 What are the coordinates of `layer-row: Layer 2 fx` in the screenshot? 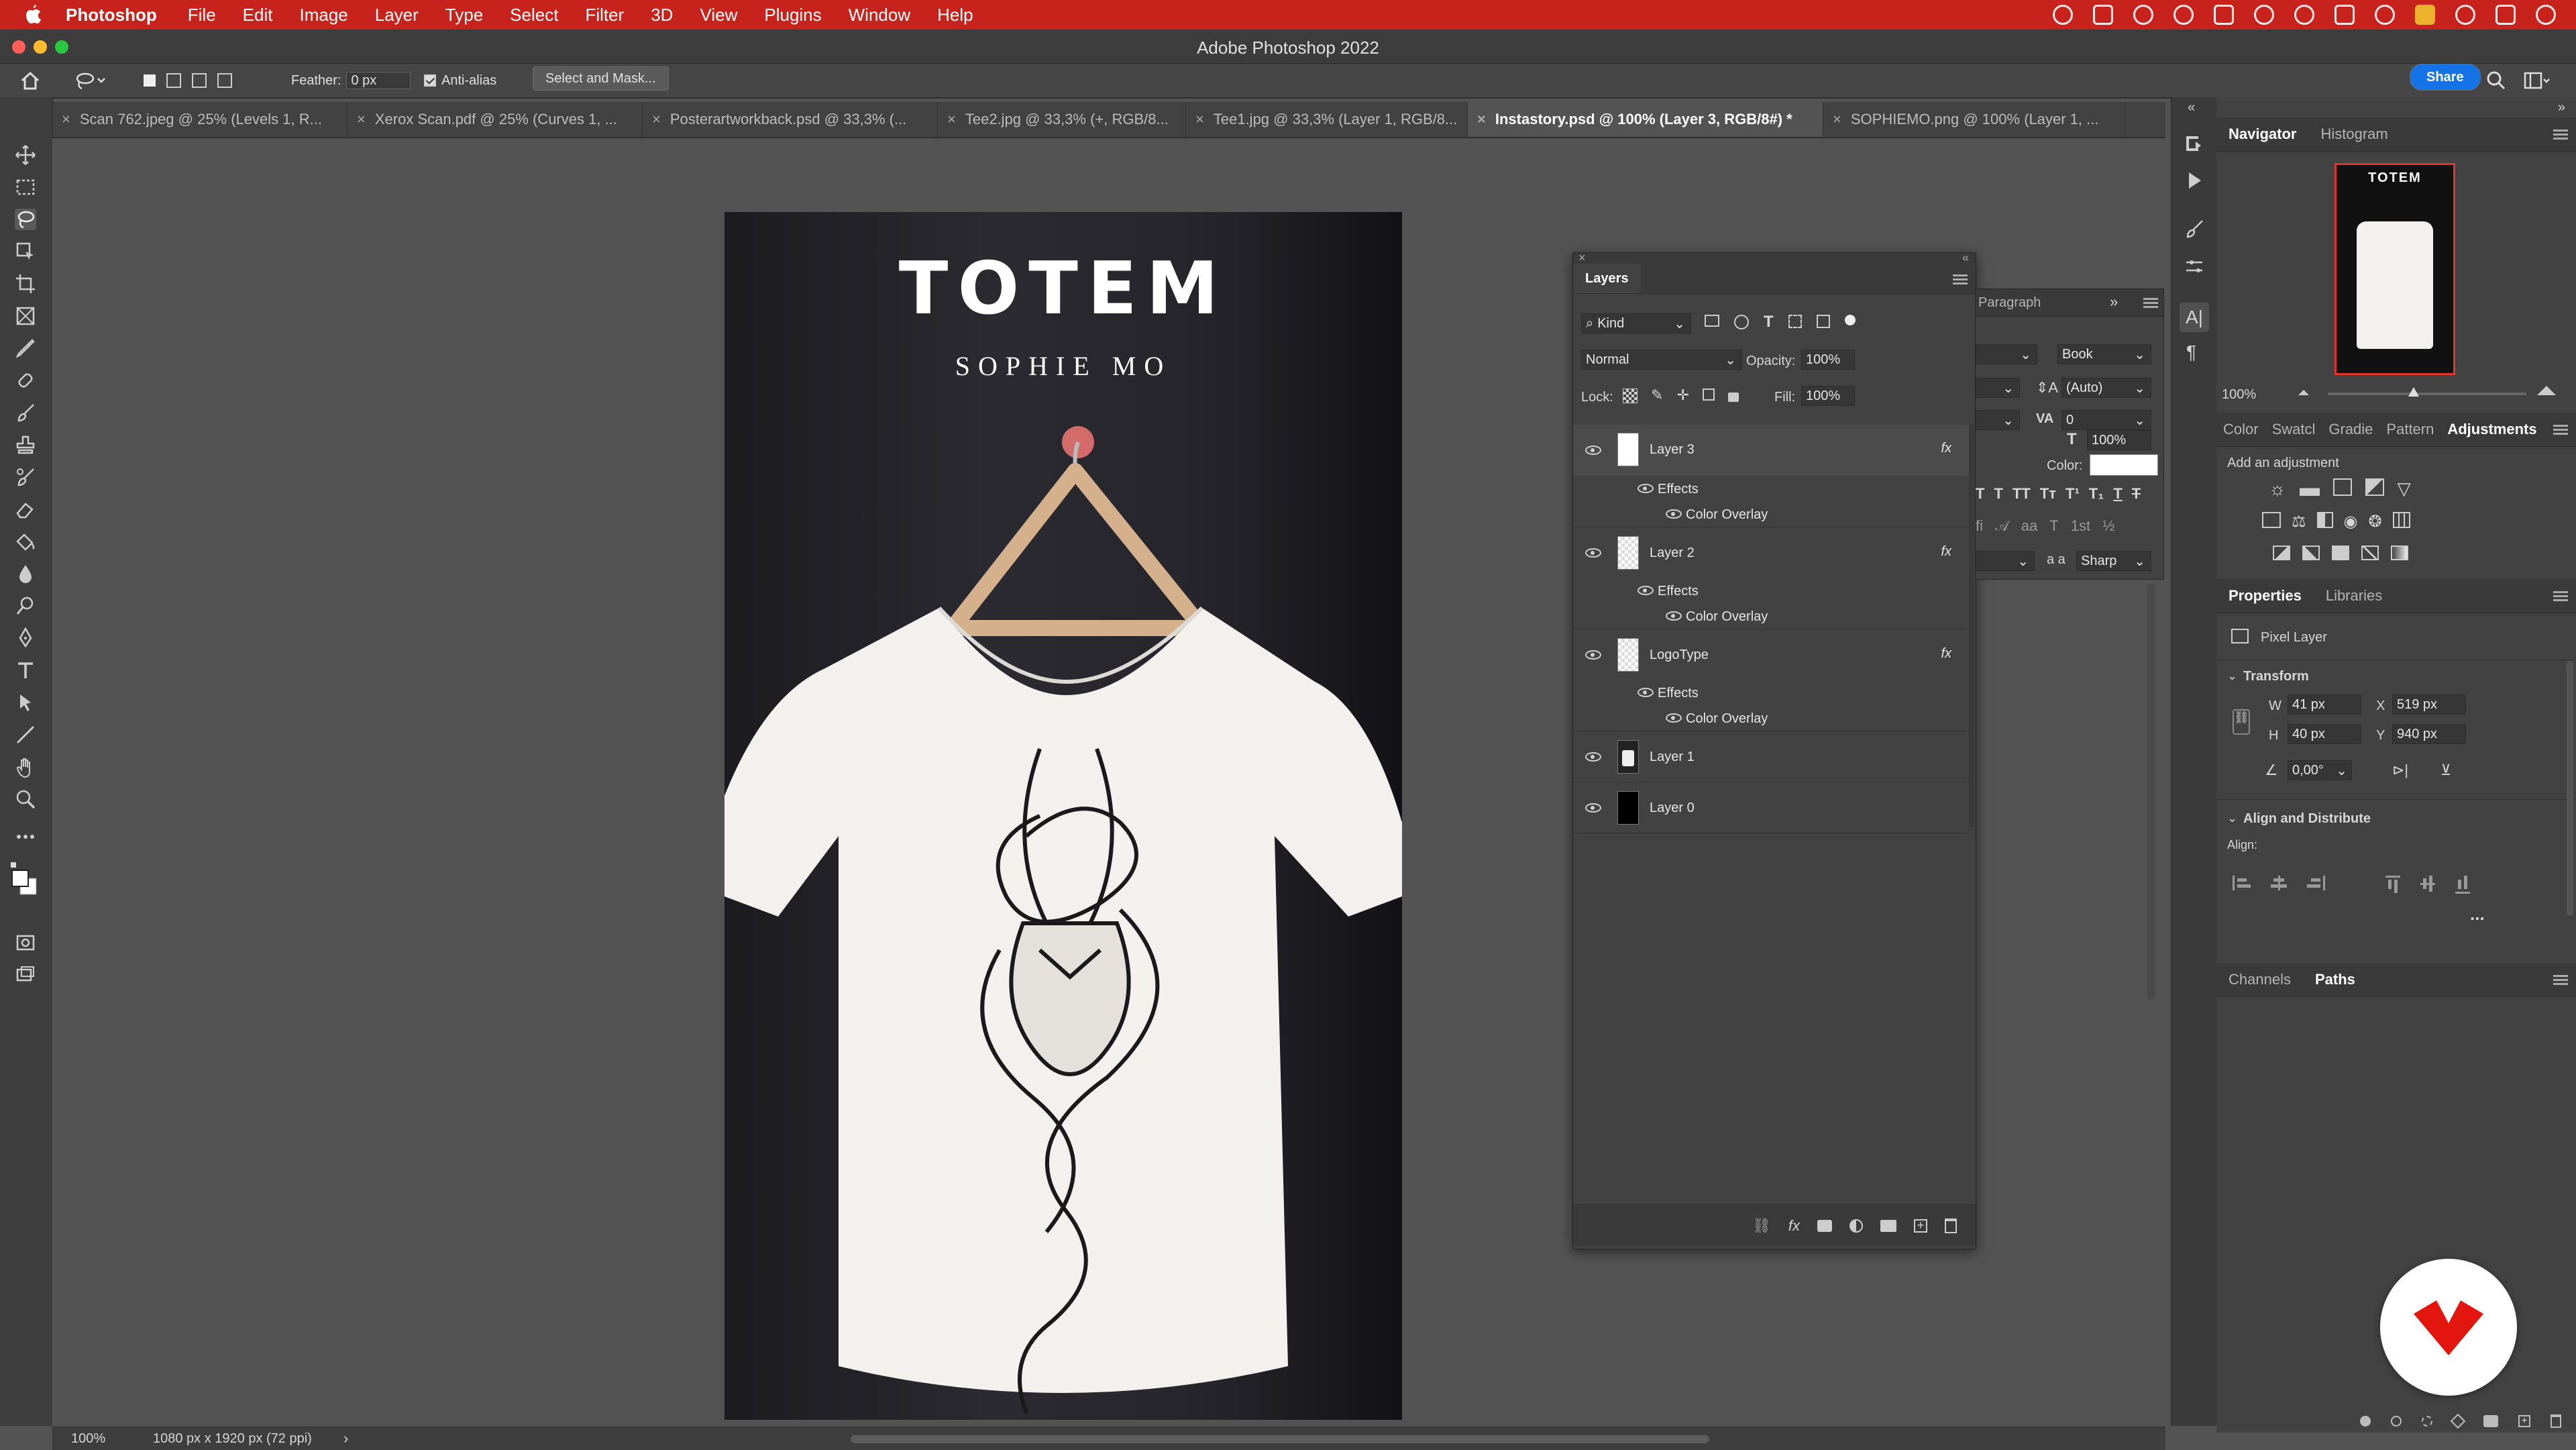 It's located at (1771, 553).